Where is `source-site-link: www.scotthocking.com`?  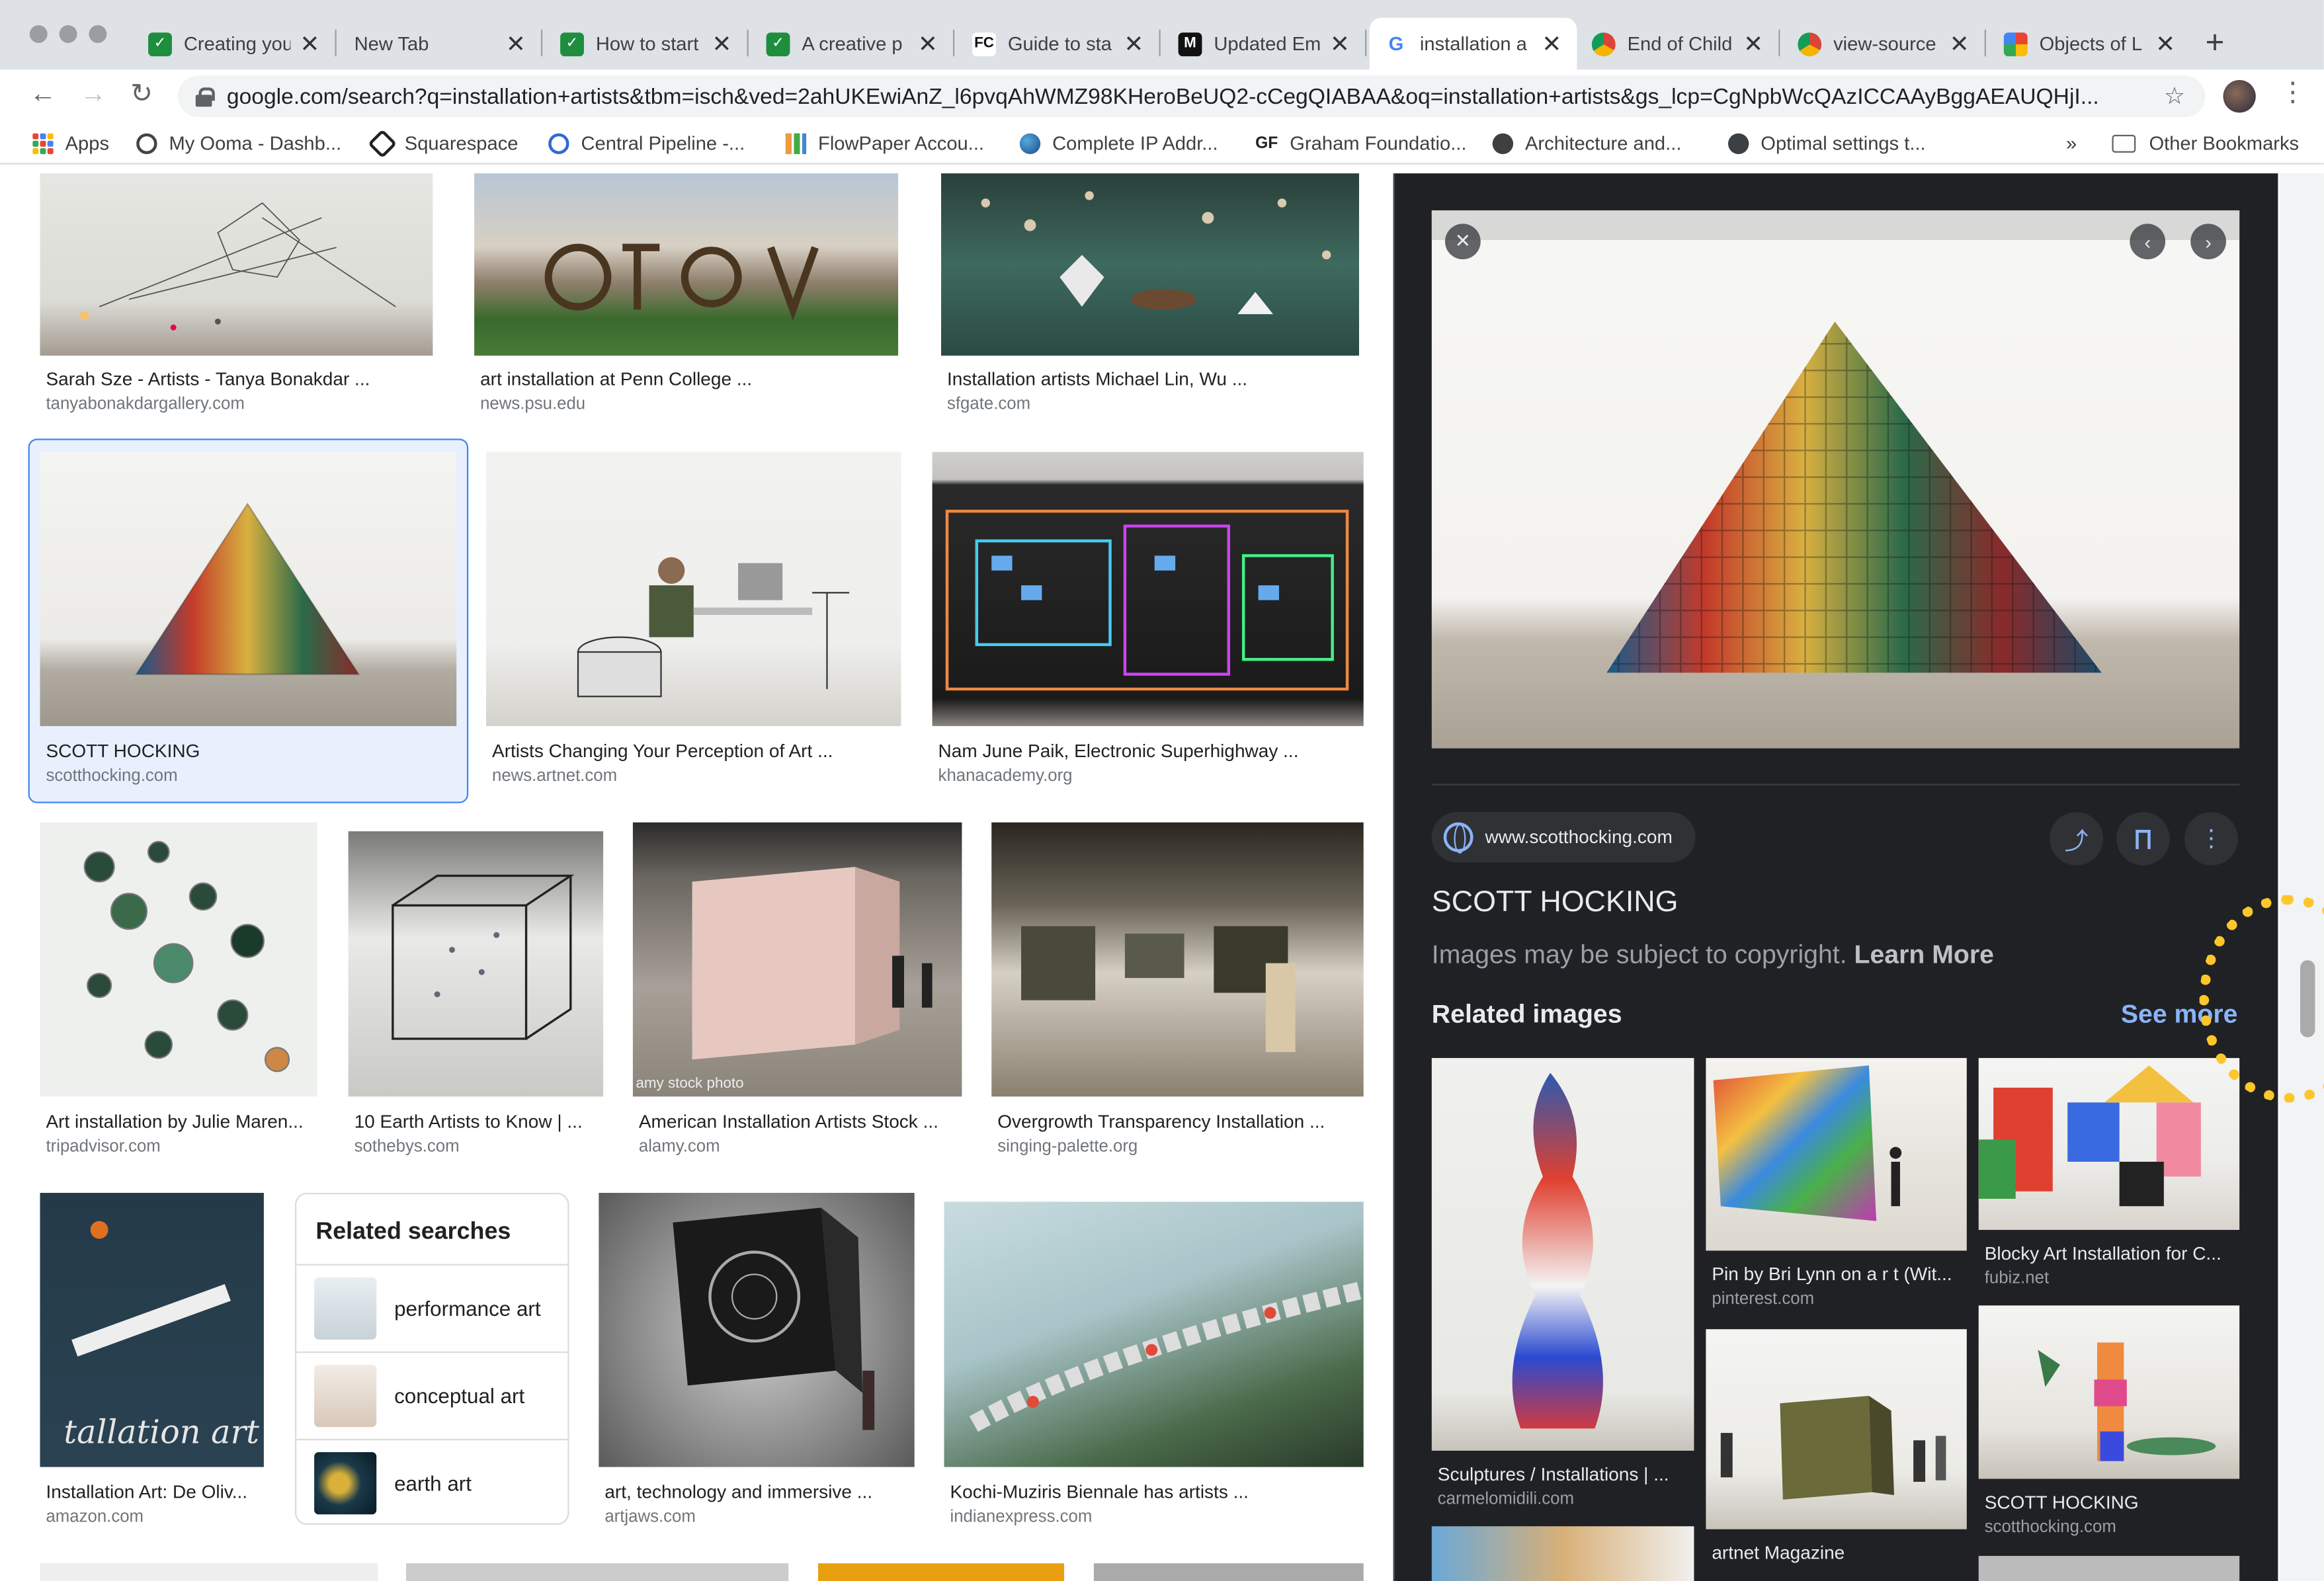
source-site-link: www.scotthocking.com is located at coordinates (1563, 838).